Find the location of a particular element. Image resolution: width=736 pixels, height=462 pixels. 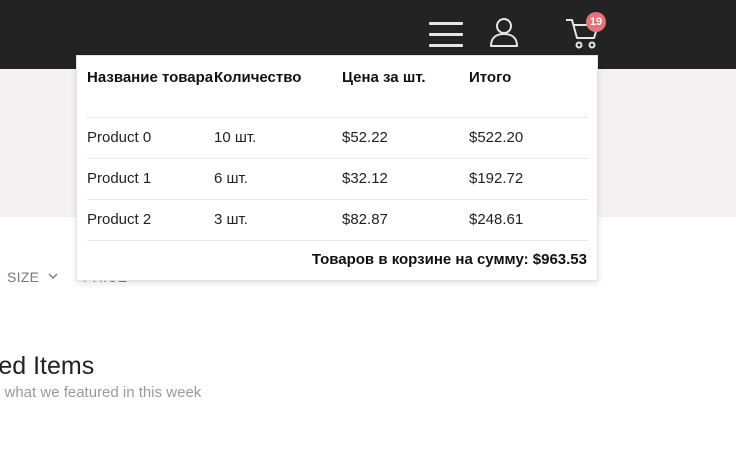

product-total: $192.72 is located at coordinates (528, 179).